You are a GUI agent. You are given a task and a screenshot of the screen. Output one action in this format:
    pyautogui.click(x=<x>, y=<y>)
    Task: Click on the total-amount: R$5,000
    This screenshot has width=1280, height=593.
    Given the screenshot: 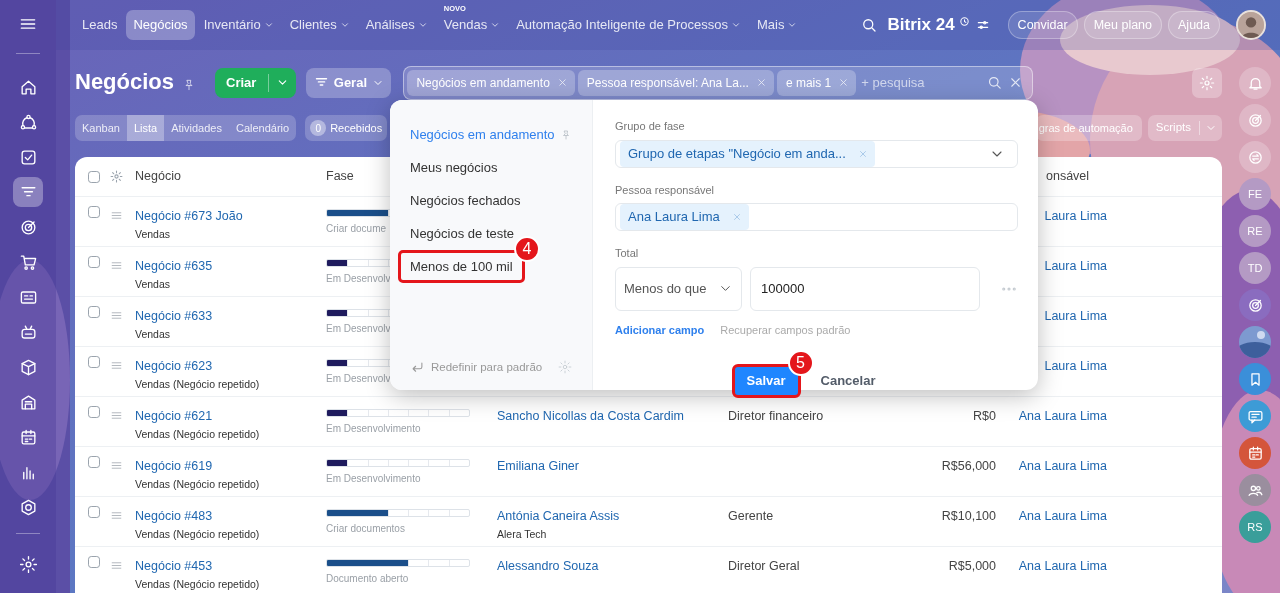 What is the action you would take?
    pyautogui.click(x=972, y=566)
    